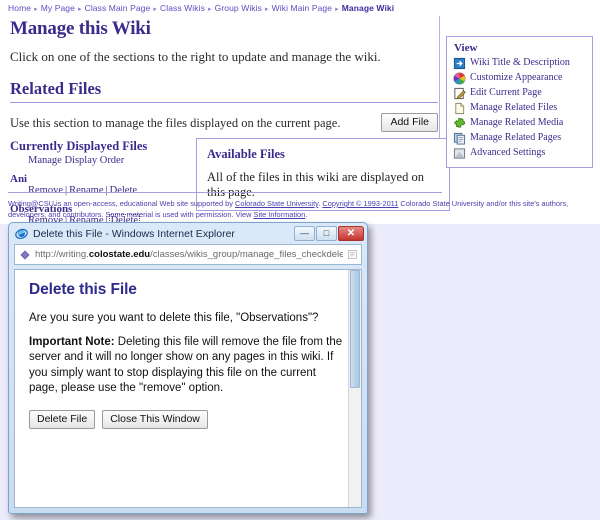  I want to click on close-icon: ✕, so click(351, 233).